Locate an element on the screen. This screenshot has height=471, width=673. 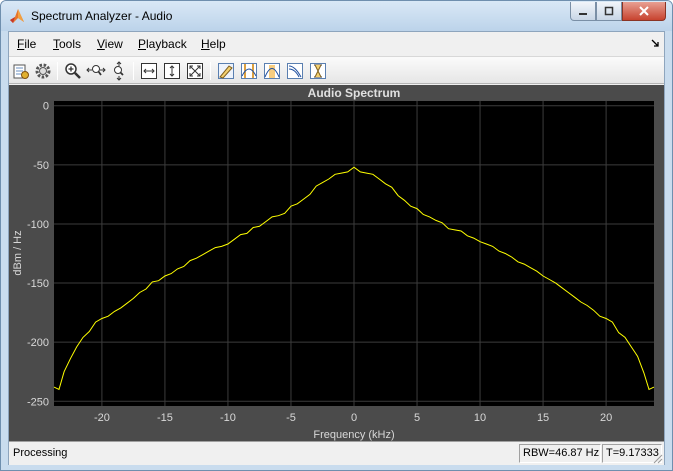
y-tick-label: 0 is located at coordinates (46, 107).